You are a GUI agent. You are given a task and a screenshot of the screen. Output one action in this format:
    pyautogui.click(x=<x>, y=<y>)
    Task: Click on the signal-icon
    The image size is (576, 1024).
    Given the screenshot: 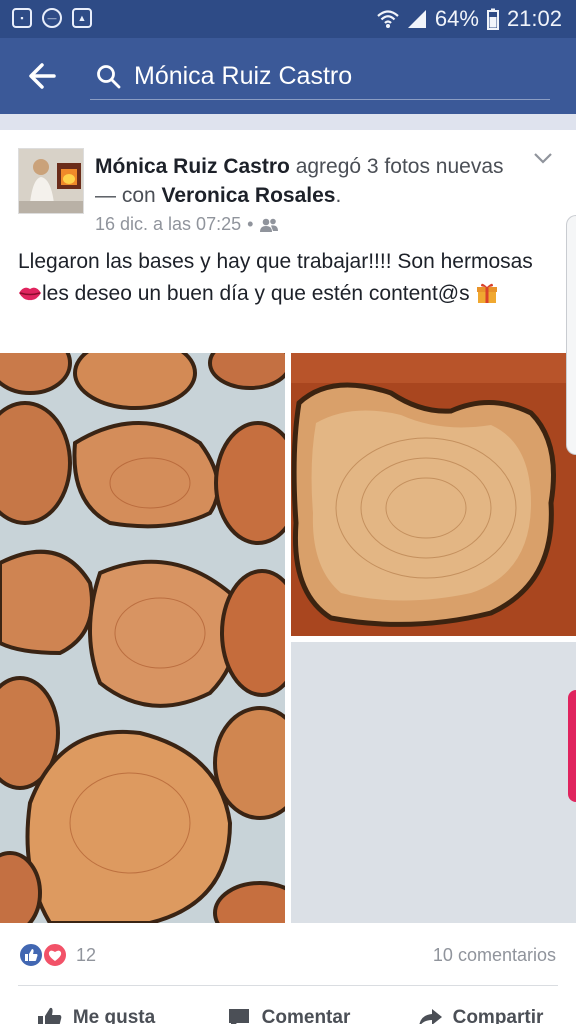 What is the action you would take?
    pyautogui.click(x=416, y=19)
    